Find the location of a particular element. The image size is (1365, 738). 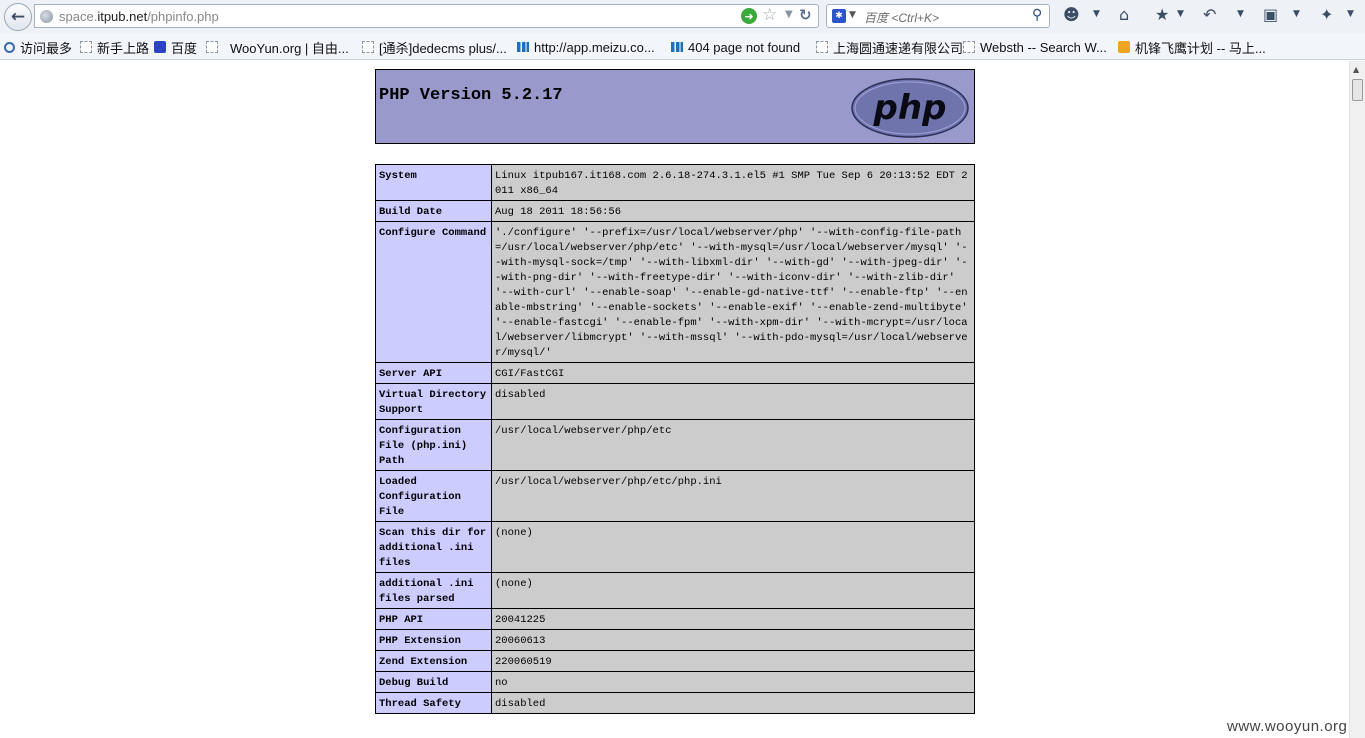

table-row: Virtual Directory Support disabled is located at coordinates (675, 401).